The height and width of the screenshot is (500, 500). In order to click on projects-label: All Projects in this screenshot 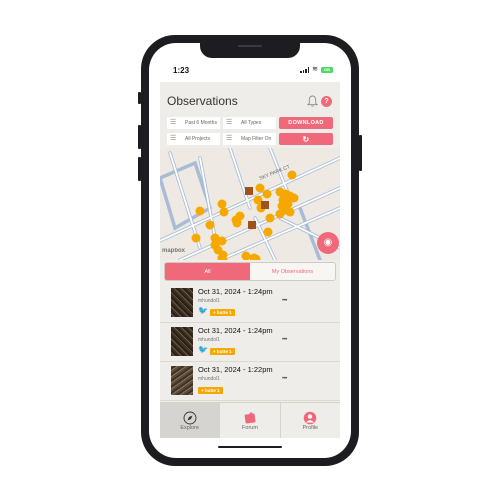, I will do `click(198, 139)`.